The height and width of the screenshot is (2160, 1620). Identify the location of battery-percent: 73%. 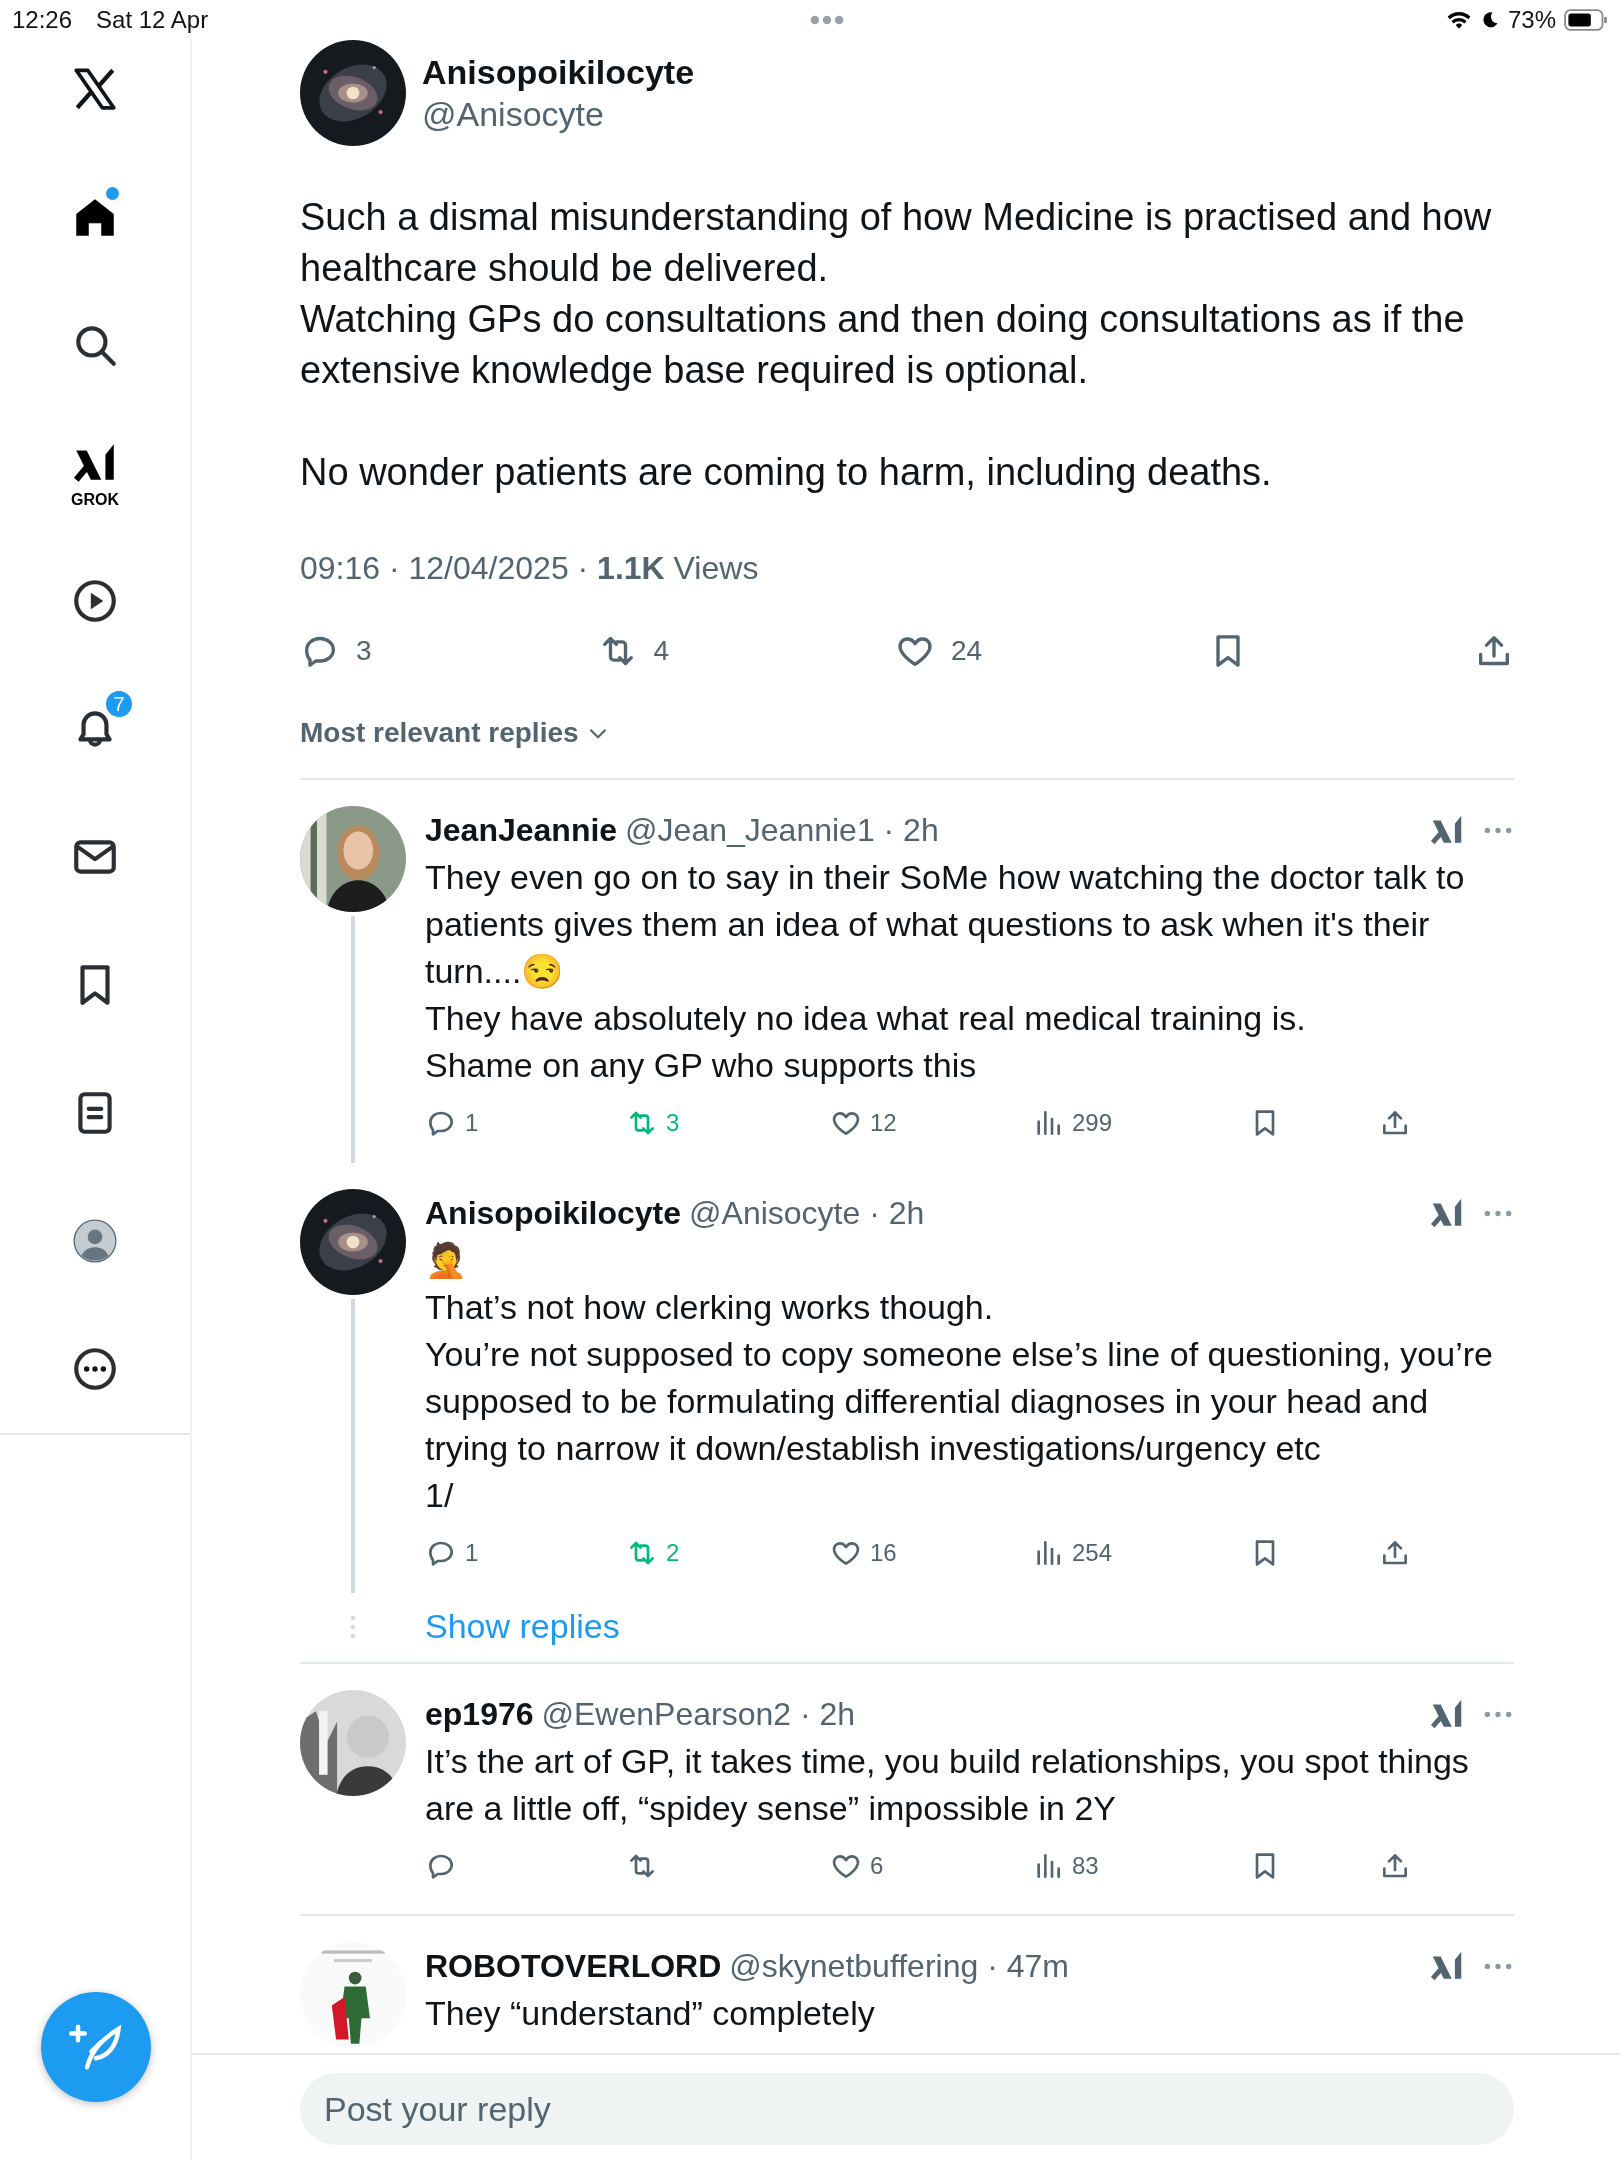
(1531, 20).